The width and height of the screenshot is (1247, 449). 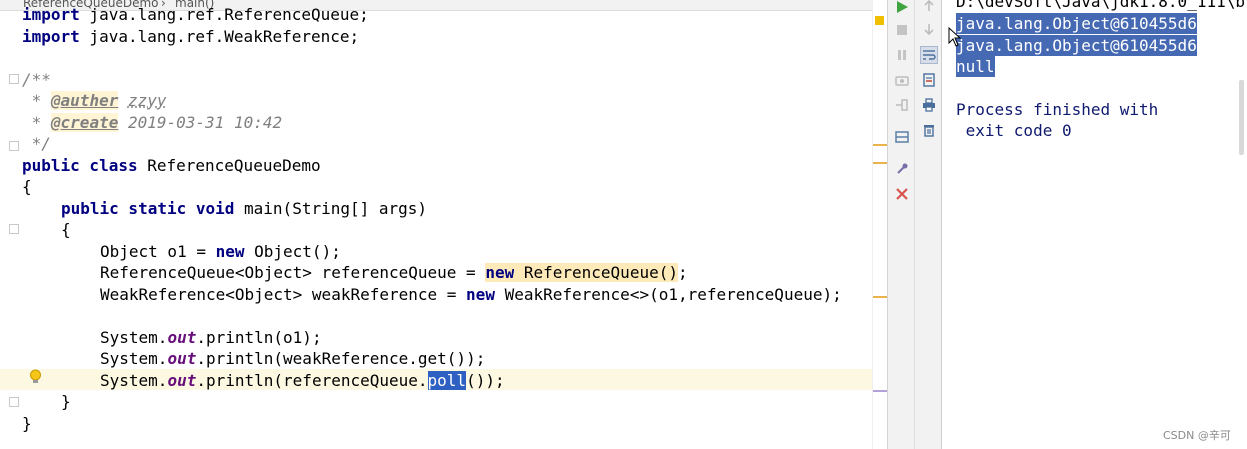 What do you see at coordinates (929, 80) in the screenshot?
I see `scroll-to-end-icon` at bounding box center [929, 80].